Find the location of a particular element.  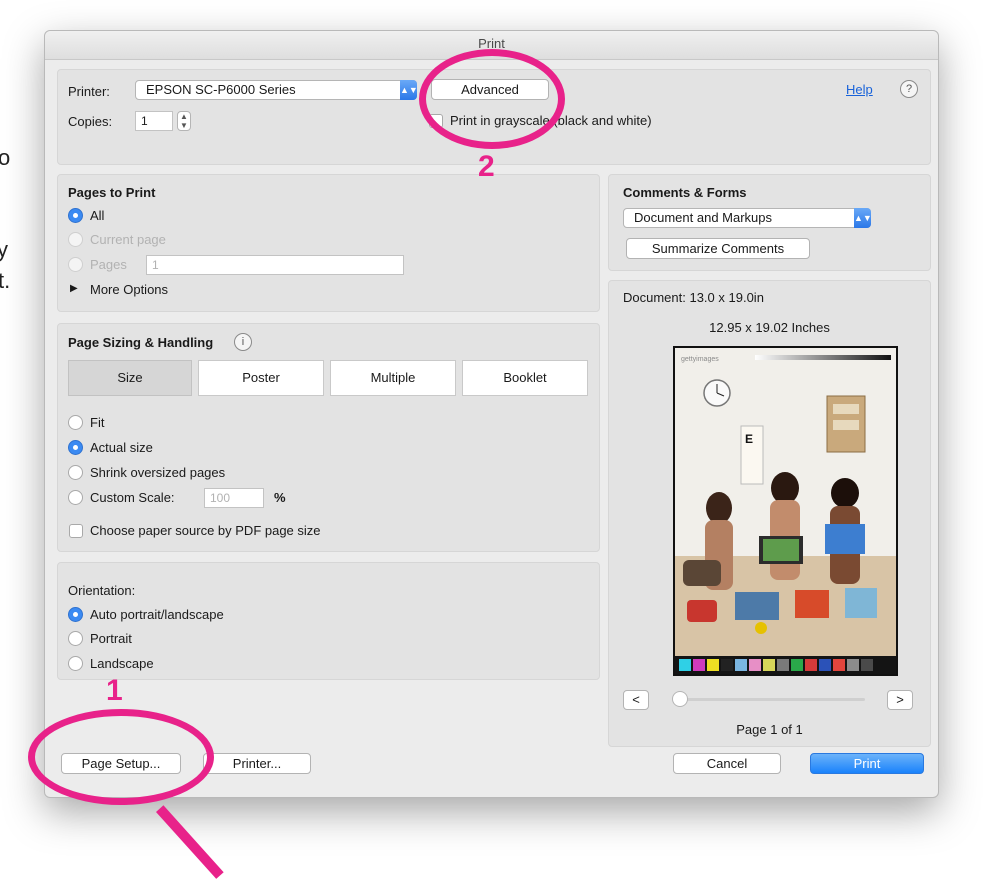

more-options-toggle: More Options is located at coordinates (129, 289).